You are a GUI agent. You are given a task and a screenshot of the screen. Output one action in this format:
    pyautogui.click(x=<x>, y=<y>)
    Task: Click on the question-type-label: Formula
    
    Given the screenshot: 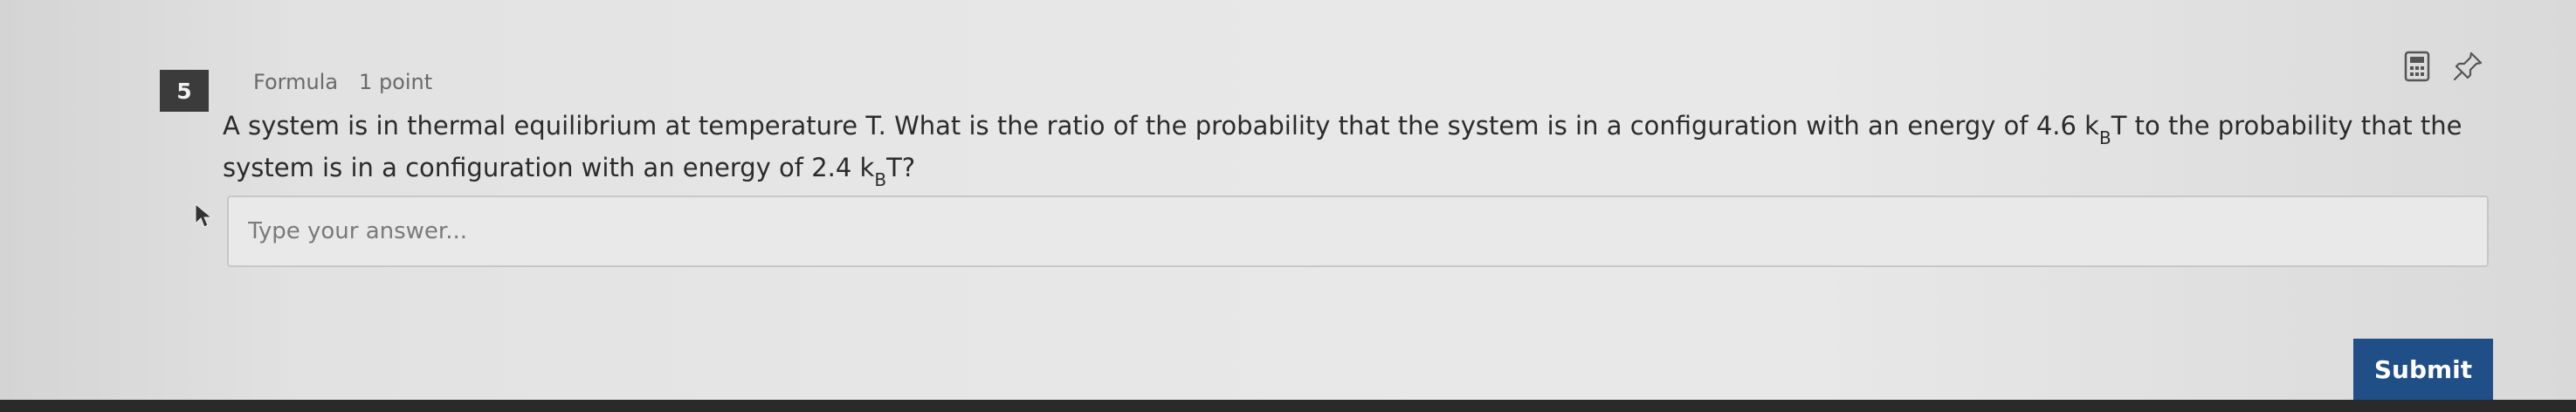 What is the action you would take?
    pyautogui.click(x=296, y=82)
    